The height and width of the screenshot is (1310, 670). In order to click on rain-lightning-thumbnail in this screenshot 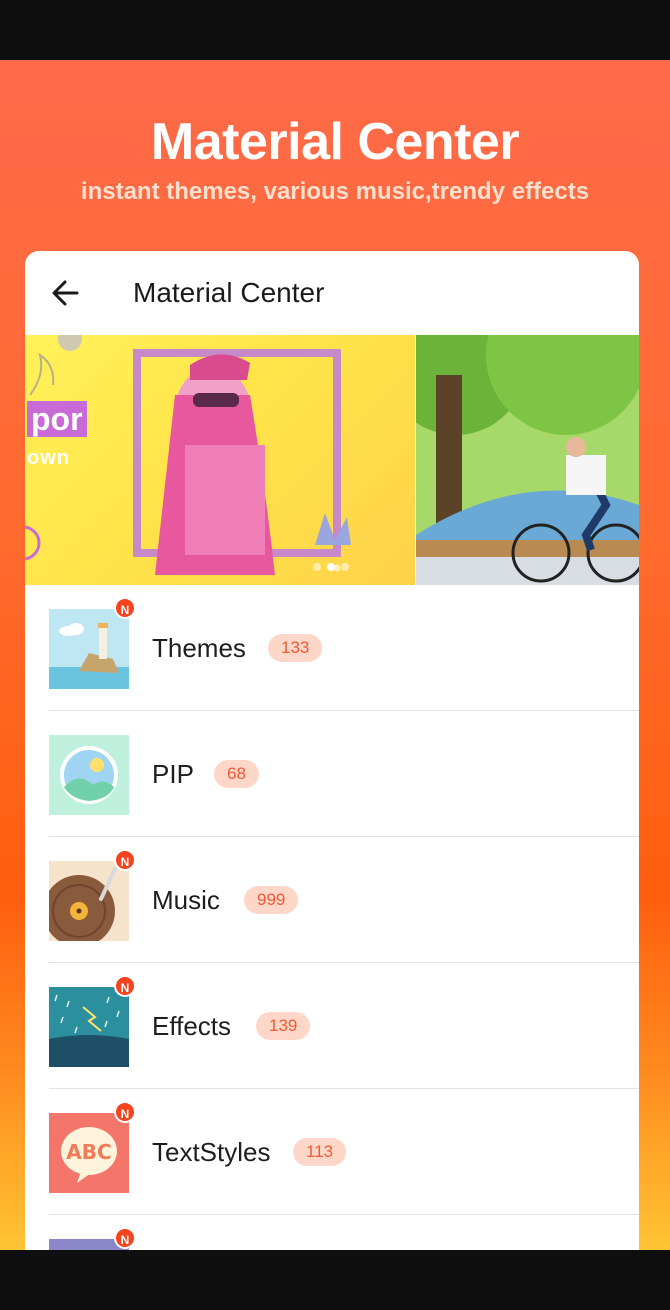, I will do `click(89, 1027)`.